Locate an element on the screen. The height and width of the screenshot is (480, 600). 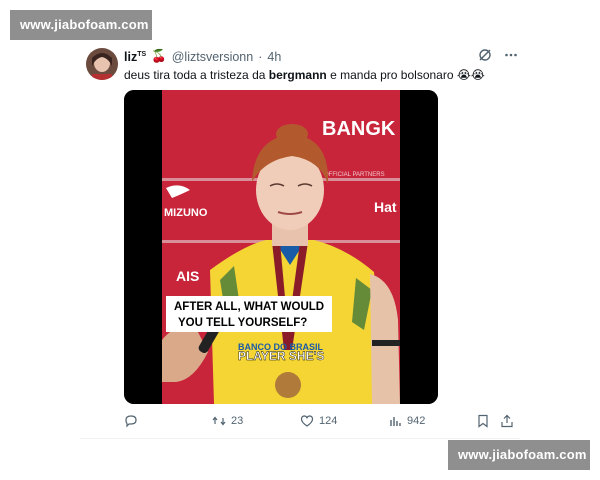
user-handle: @liztsversionn is located at coordinates (212, 57).